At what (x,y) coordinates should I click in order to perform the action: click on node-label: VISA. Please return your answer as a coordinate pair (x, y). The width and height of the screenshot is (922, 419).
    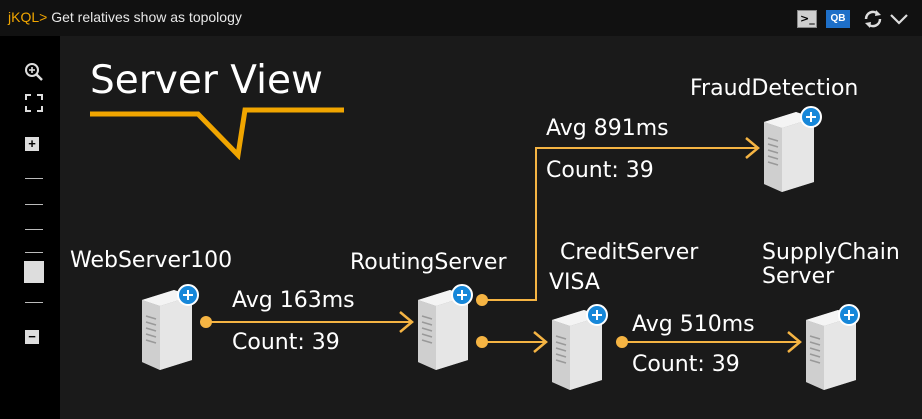
    Looking at the image, I should click on (574, 282).